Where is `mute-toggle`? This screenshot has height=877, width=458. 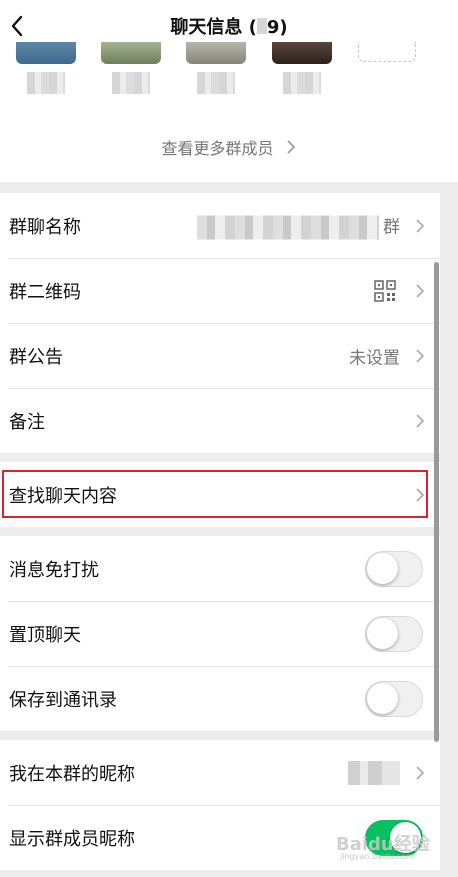 mute-toggle is located at coordinates (394, 568).